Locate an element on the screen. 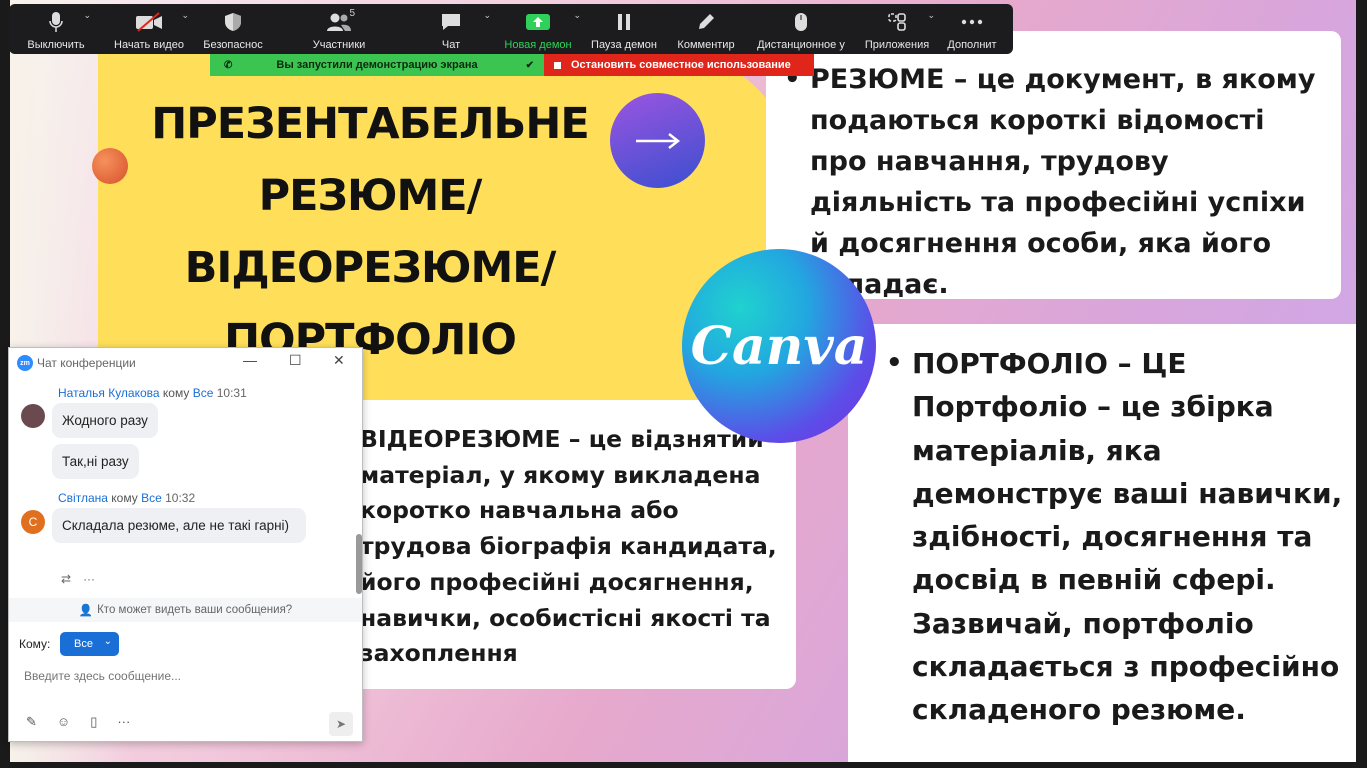  who-can-see-text: Кто может видеть ваши сообщения? is located at coordinates (195, 610).